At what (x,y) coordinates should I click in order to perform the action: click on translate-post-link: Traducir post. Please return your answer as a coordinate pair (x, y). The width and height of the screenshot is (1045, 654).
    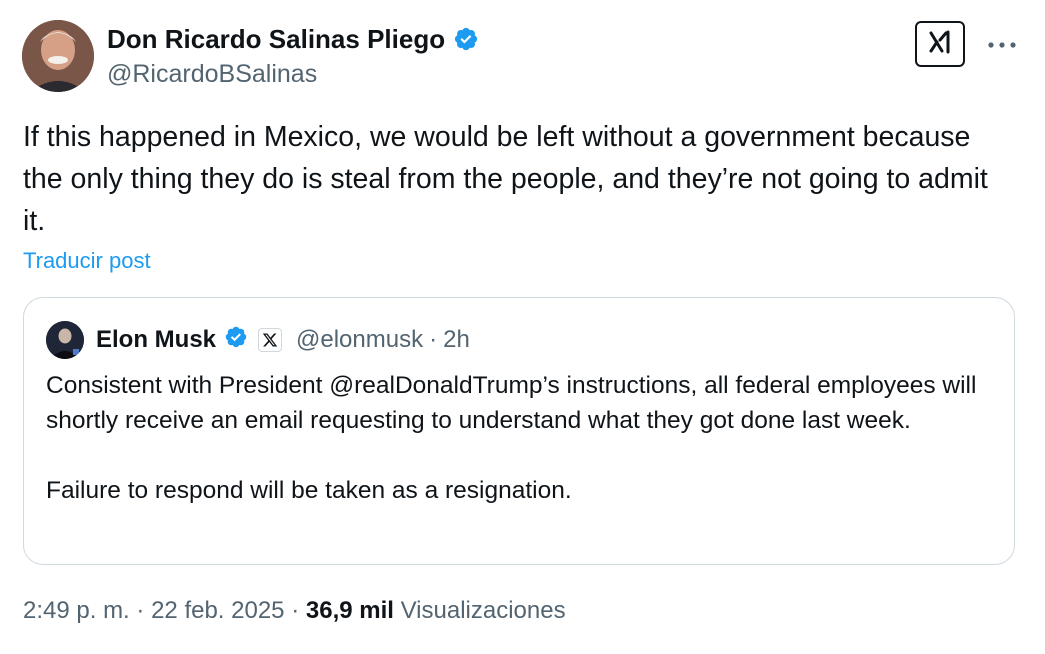
    Looking at the image, I should click on (87, 261).